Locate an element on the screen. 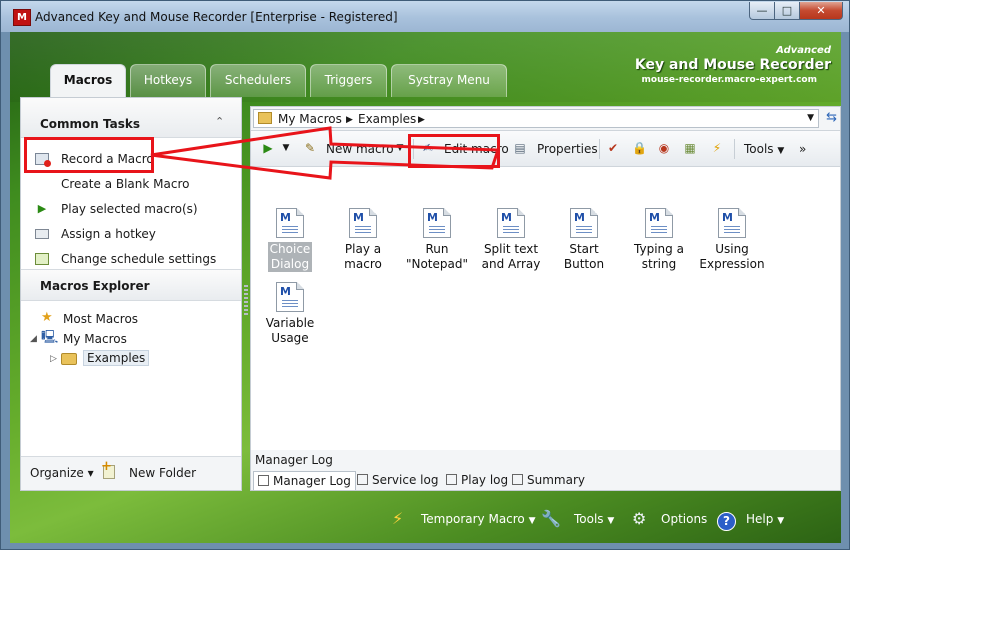 The width and height of the screenshot is (1008, 630). refresh-icon: ⇆ is located at coordinates (831, 117).